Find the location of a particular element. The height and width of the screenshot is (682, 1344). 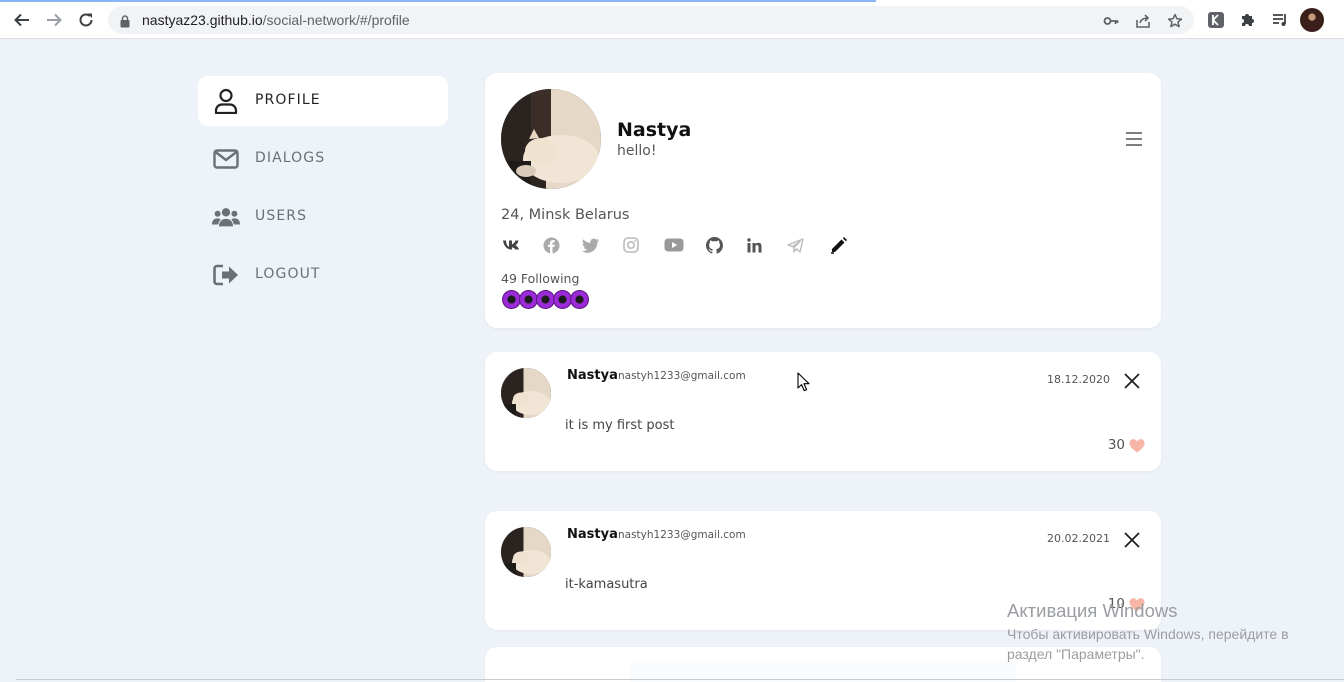

watermark-line: Чтобы активировать Windows, перейдите в is located at coordinates (1148, 634).